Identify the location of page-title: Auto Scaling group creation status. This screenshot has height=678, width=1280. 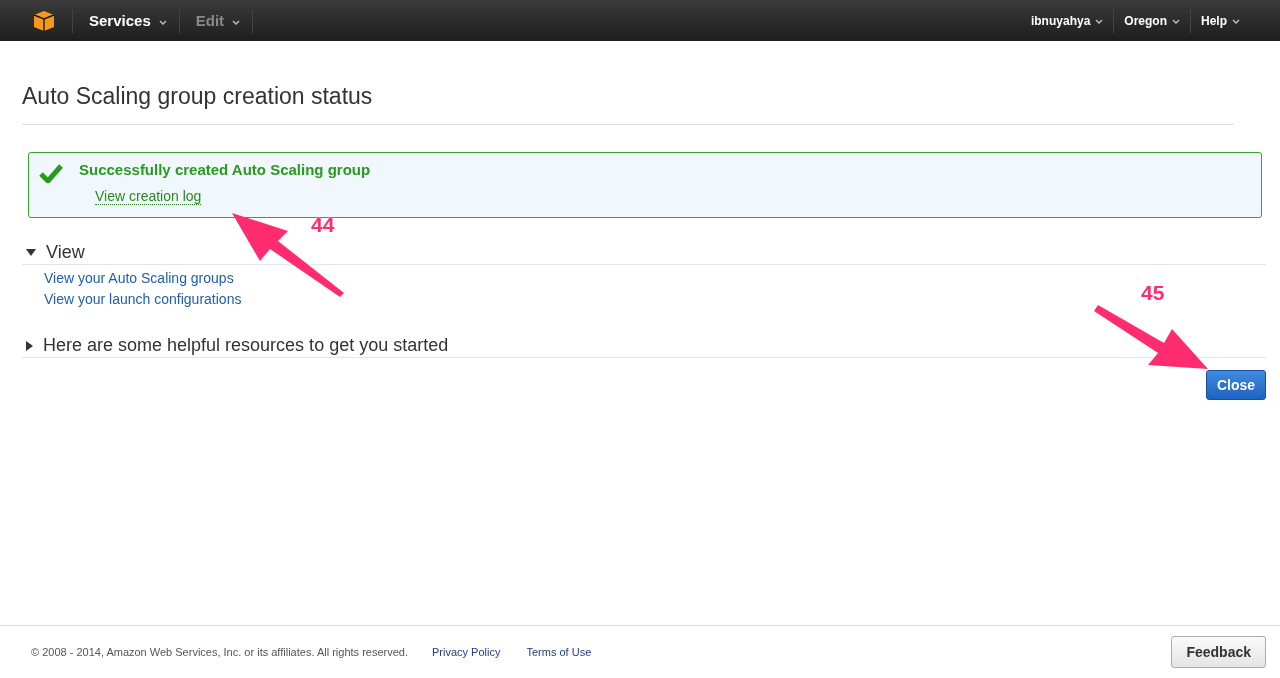
(628, 104).